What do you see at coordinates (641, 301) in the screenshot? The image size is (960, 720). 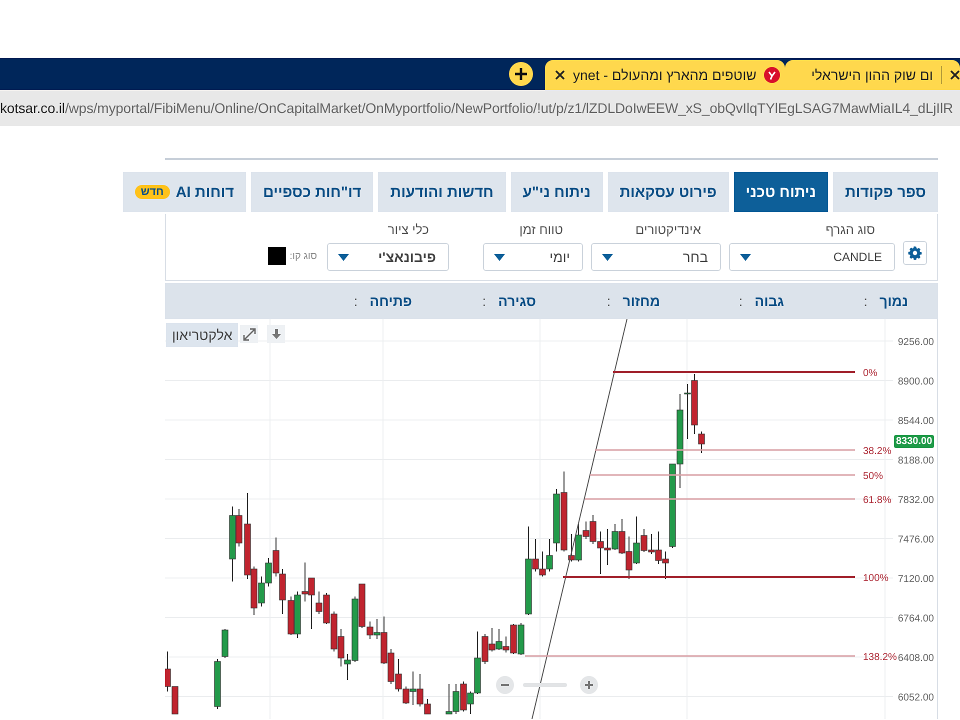 I see `stat-label: מחזור` at bounding box center [641, 301].